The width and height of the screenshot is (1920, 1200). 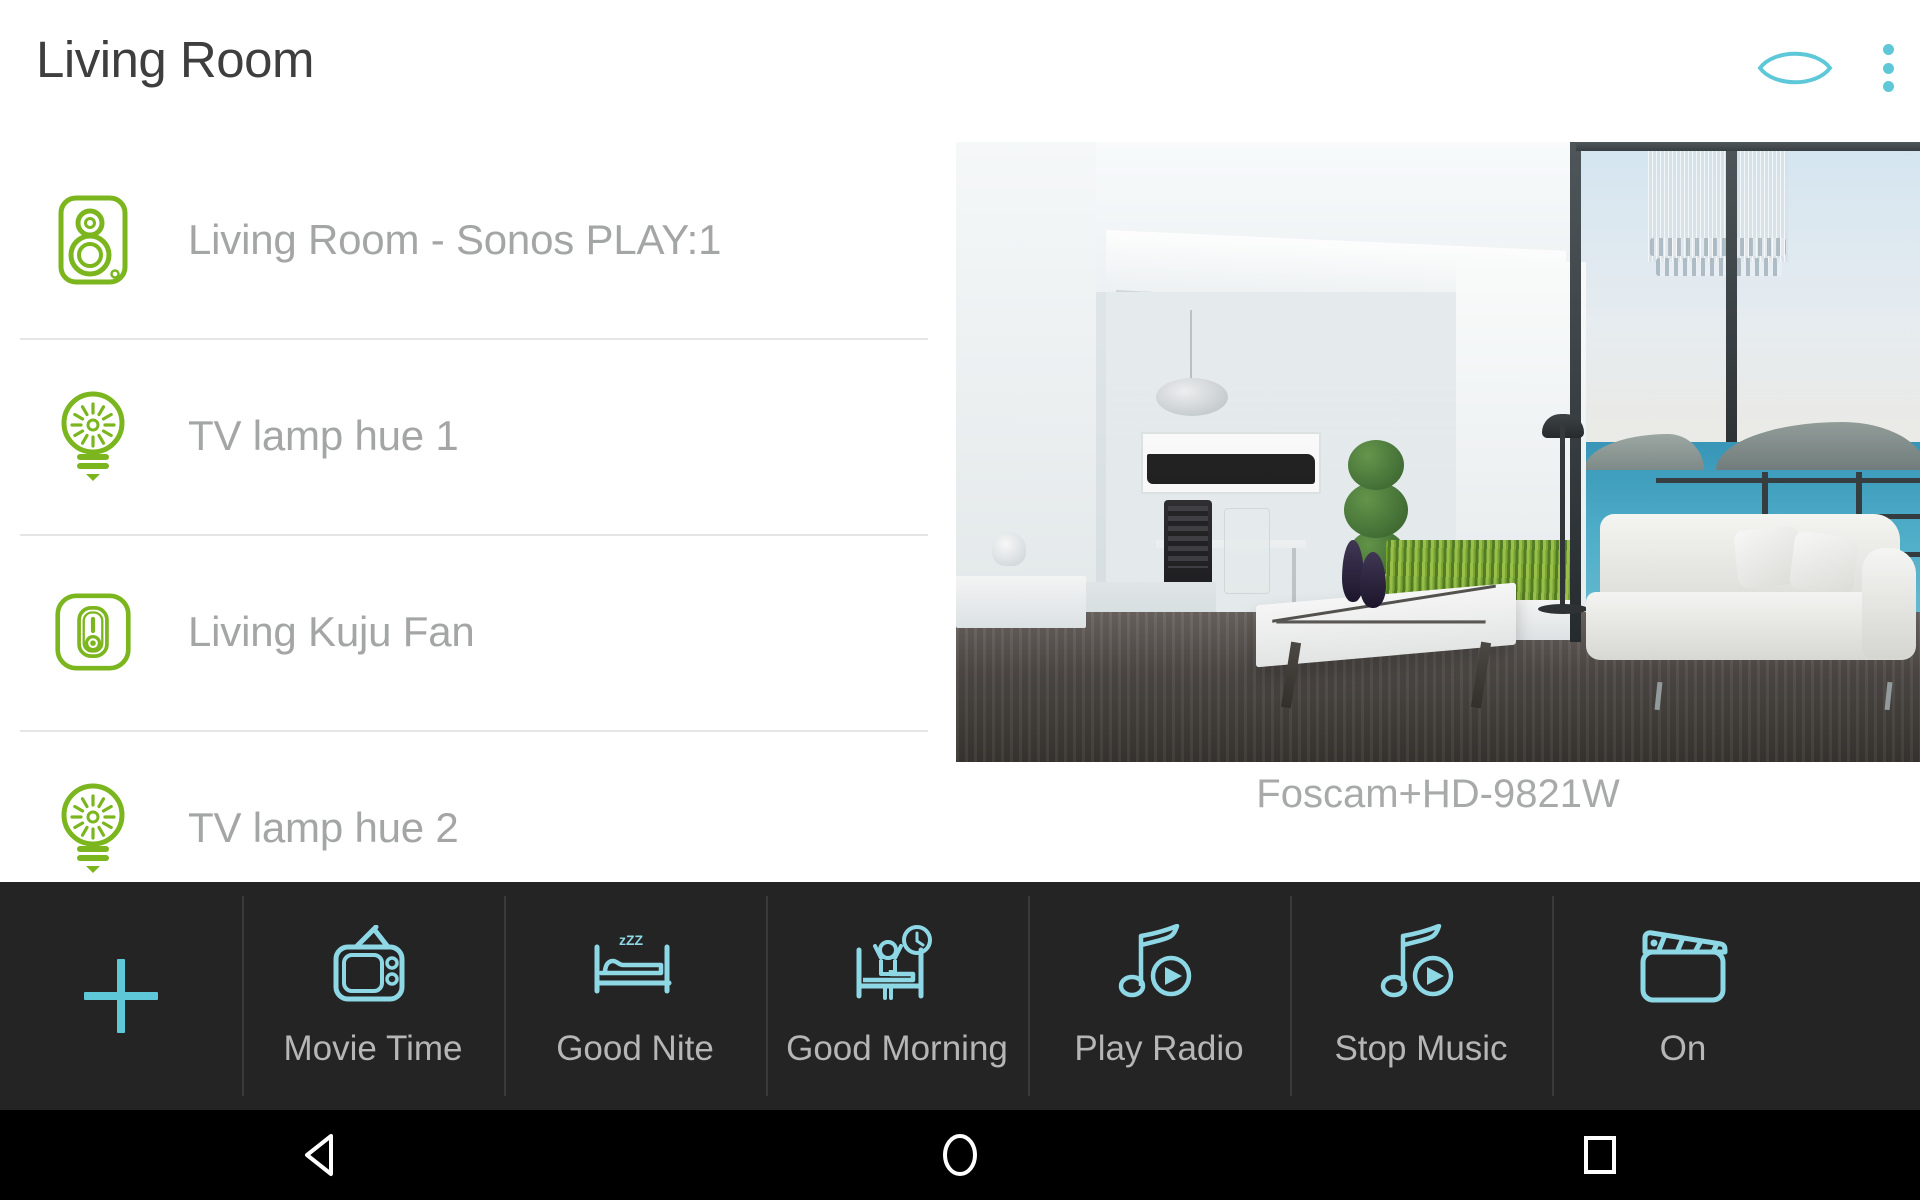 I want to click on add-scene-button, so click(x=121, y=996).